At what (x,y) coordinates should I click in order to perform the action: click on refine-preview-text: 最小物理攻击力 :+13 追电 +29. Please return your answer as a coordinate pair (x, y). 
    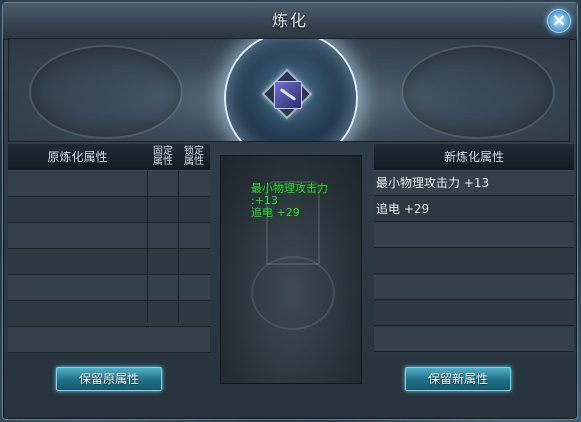
    Looking at the image, I should click on (289, 201).